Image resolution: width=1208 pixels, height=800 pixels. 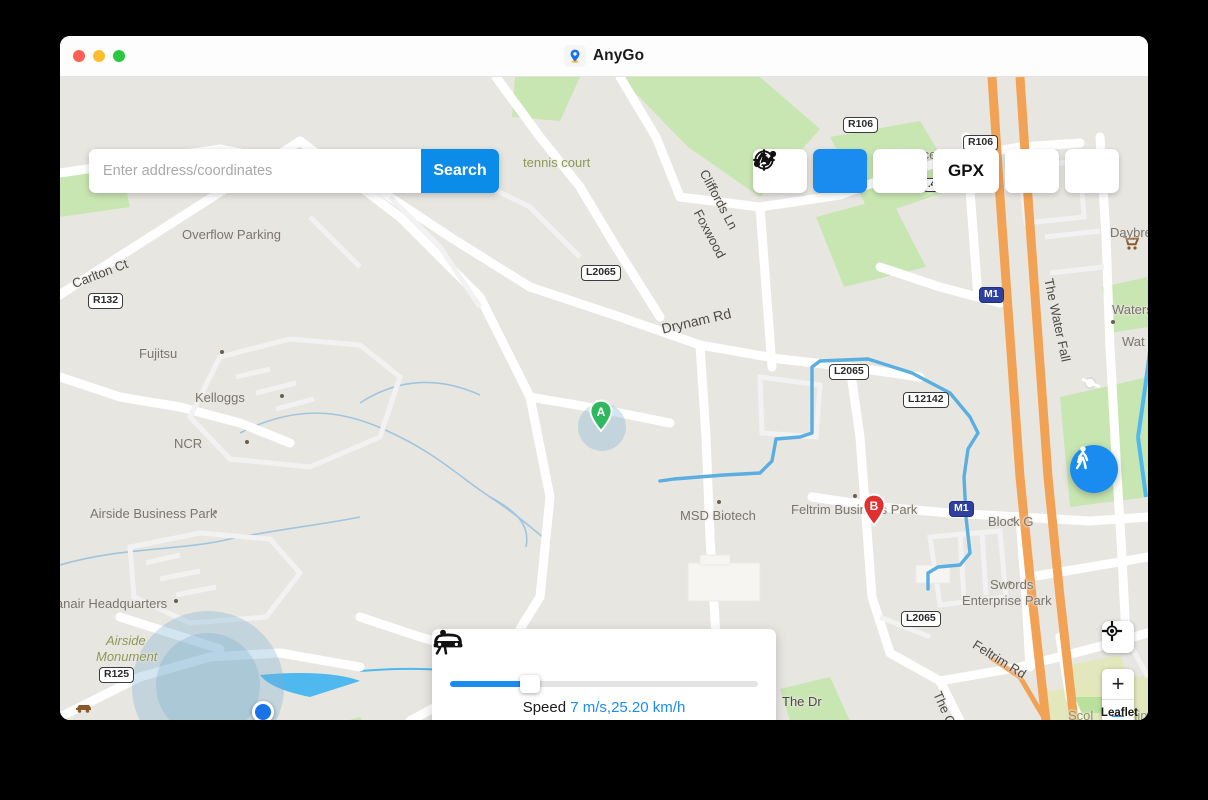 What do you see at coordinates (460, 171) in the screenshot?
I see `search-button: Search` at bounding box center [460, 171].